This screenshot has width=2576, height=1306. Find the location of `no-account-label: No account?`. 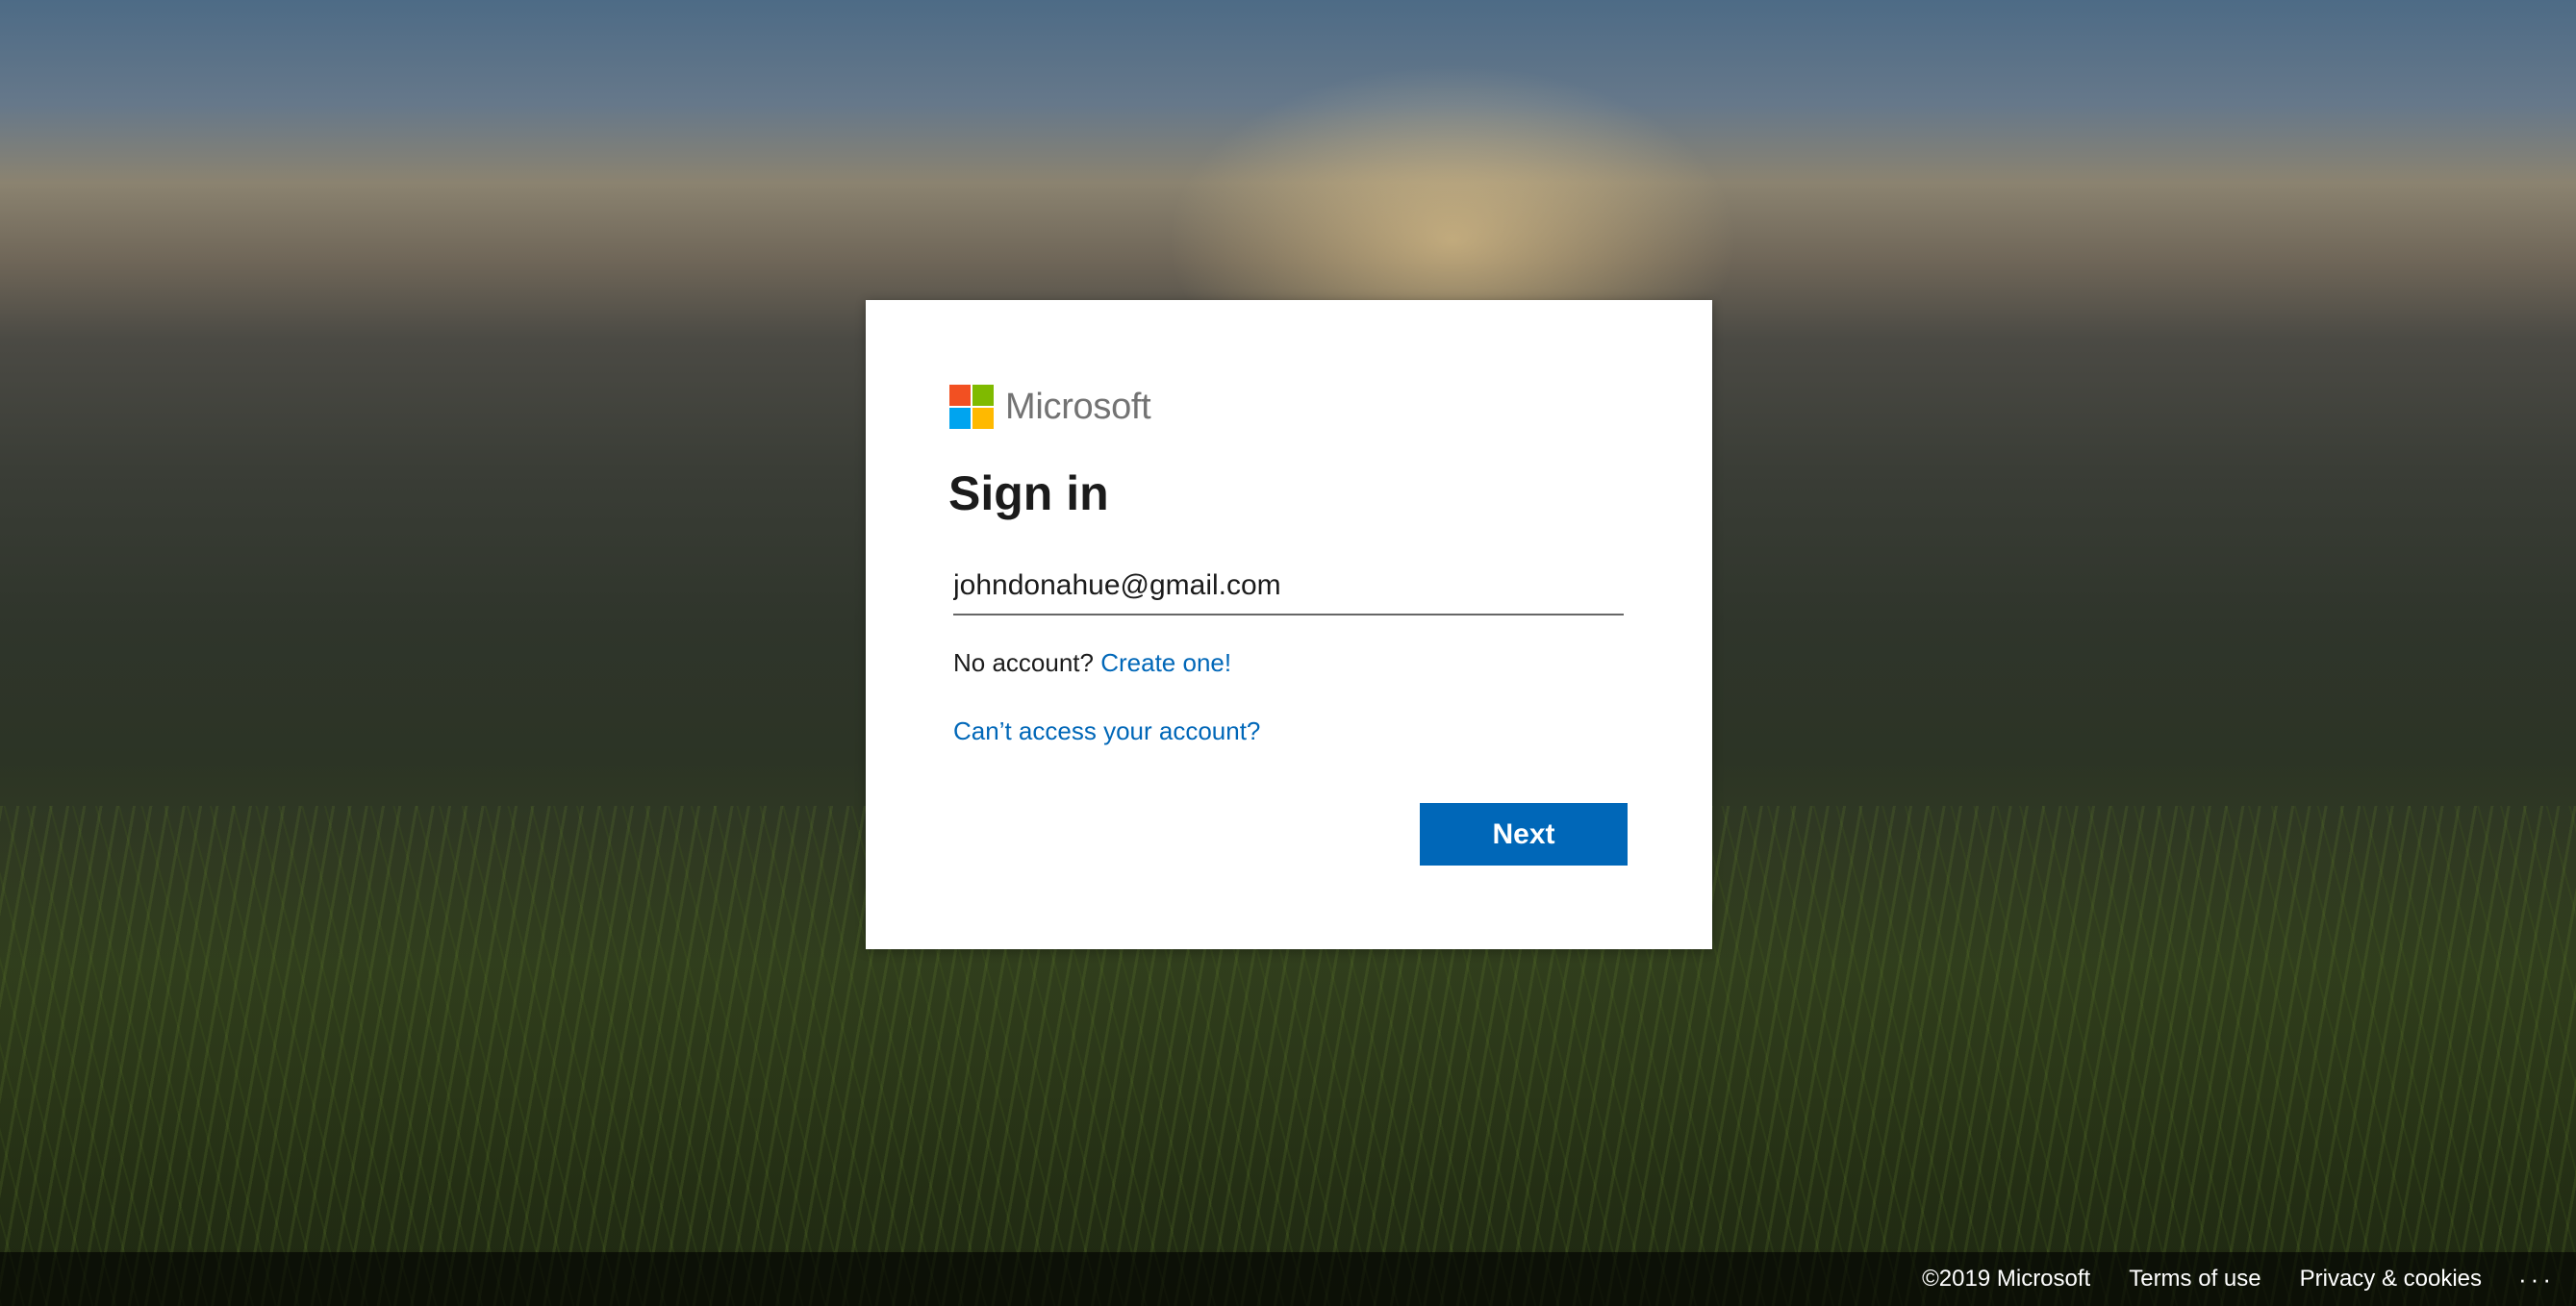

no-account-label: No account? is located at coordinates (1024, 662).